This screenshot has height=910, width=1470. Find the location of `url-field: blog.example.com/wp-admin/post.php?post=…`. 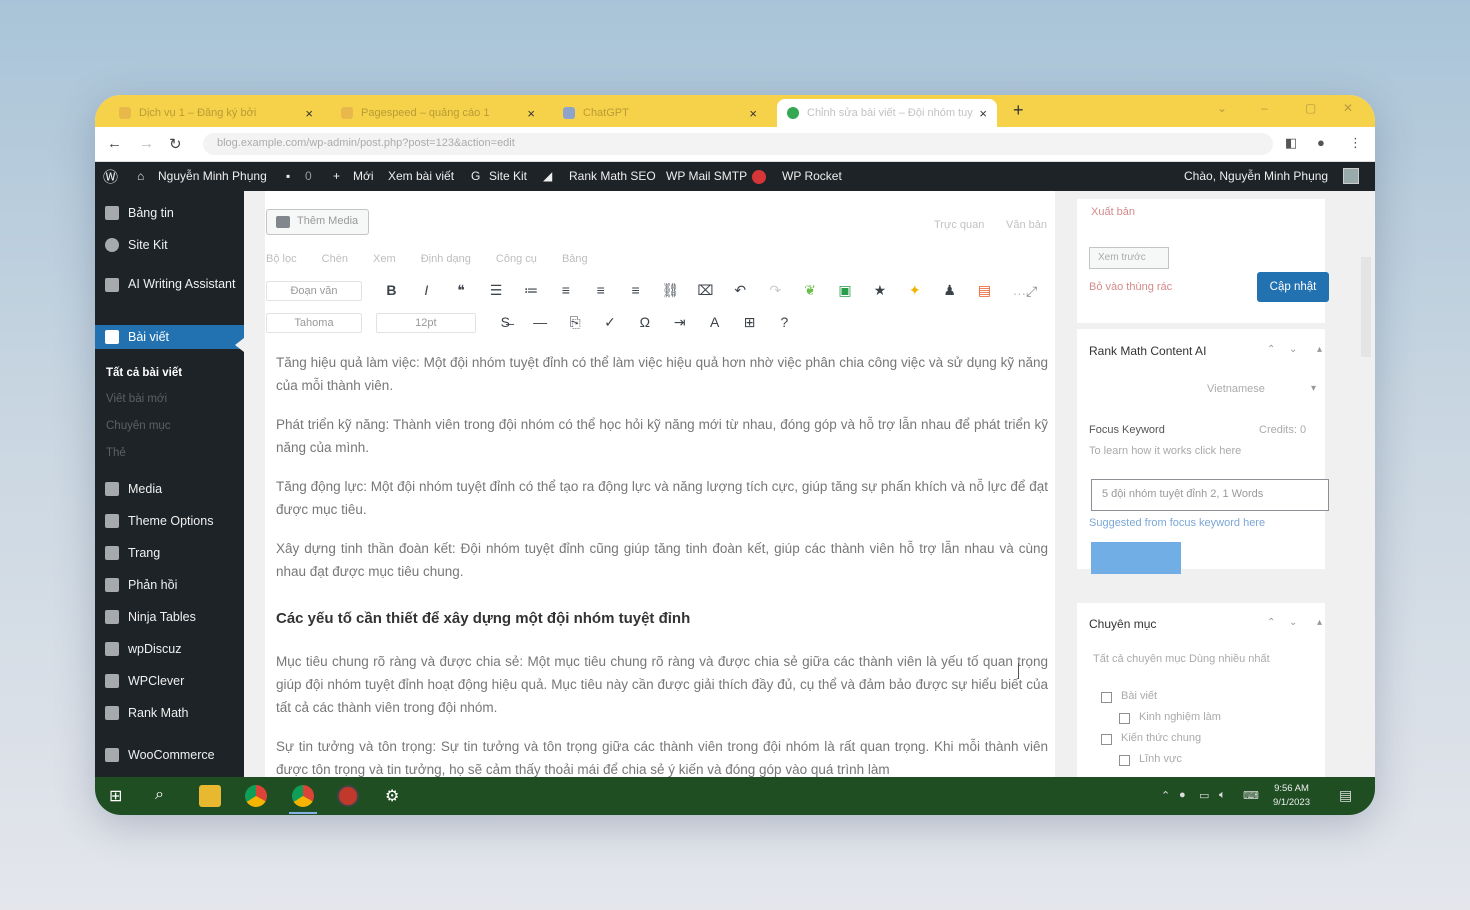

url-field: blog.example.com/wp-admin/post.php?post=… is located at coordinates (738, 144).